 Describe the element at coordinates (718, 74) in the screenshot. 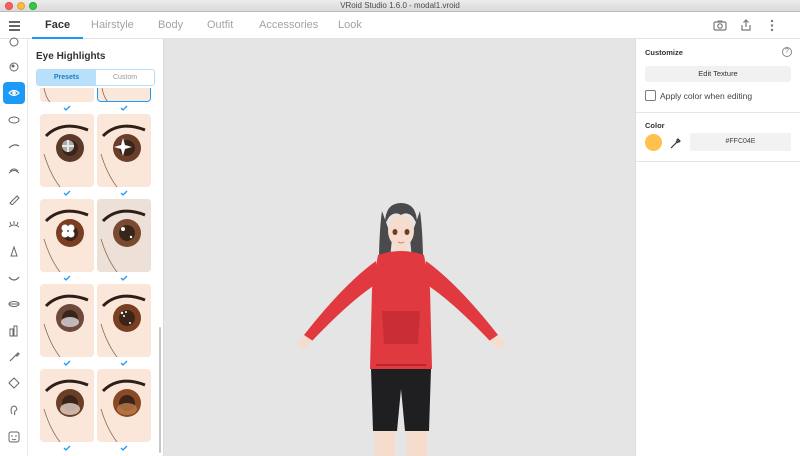

I see `edit-texture-button: Edit Texture` at that location.